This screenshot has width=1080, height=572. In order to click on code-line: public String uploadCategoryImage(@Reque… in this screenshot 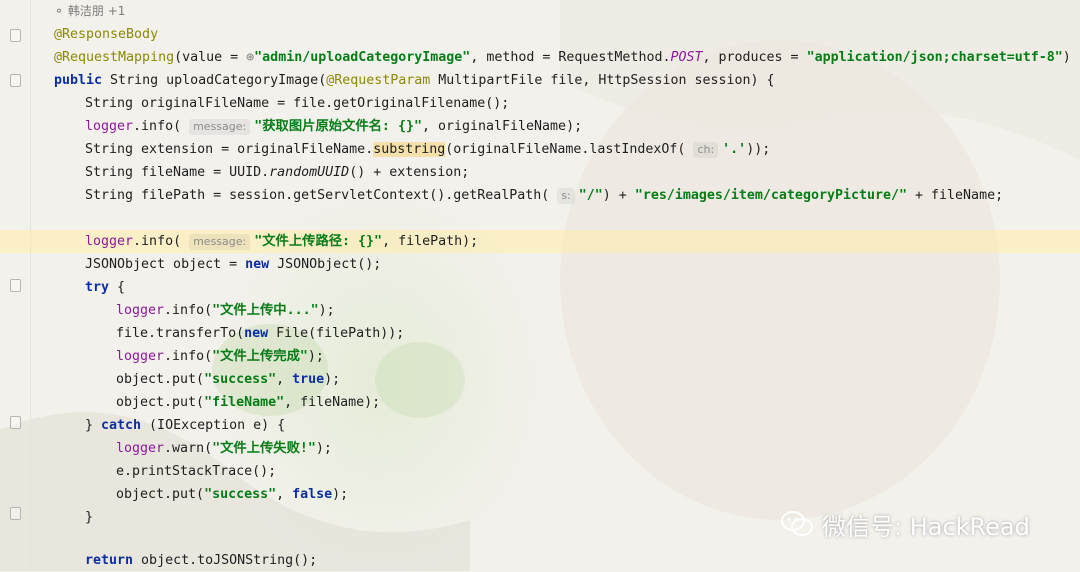, I will do `click(540, 80)`.